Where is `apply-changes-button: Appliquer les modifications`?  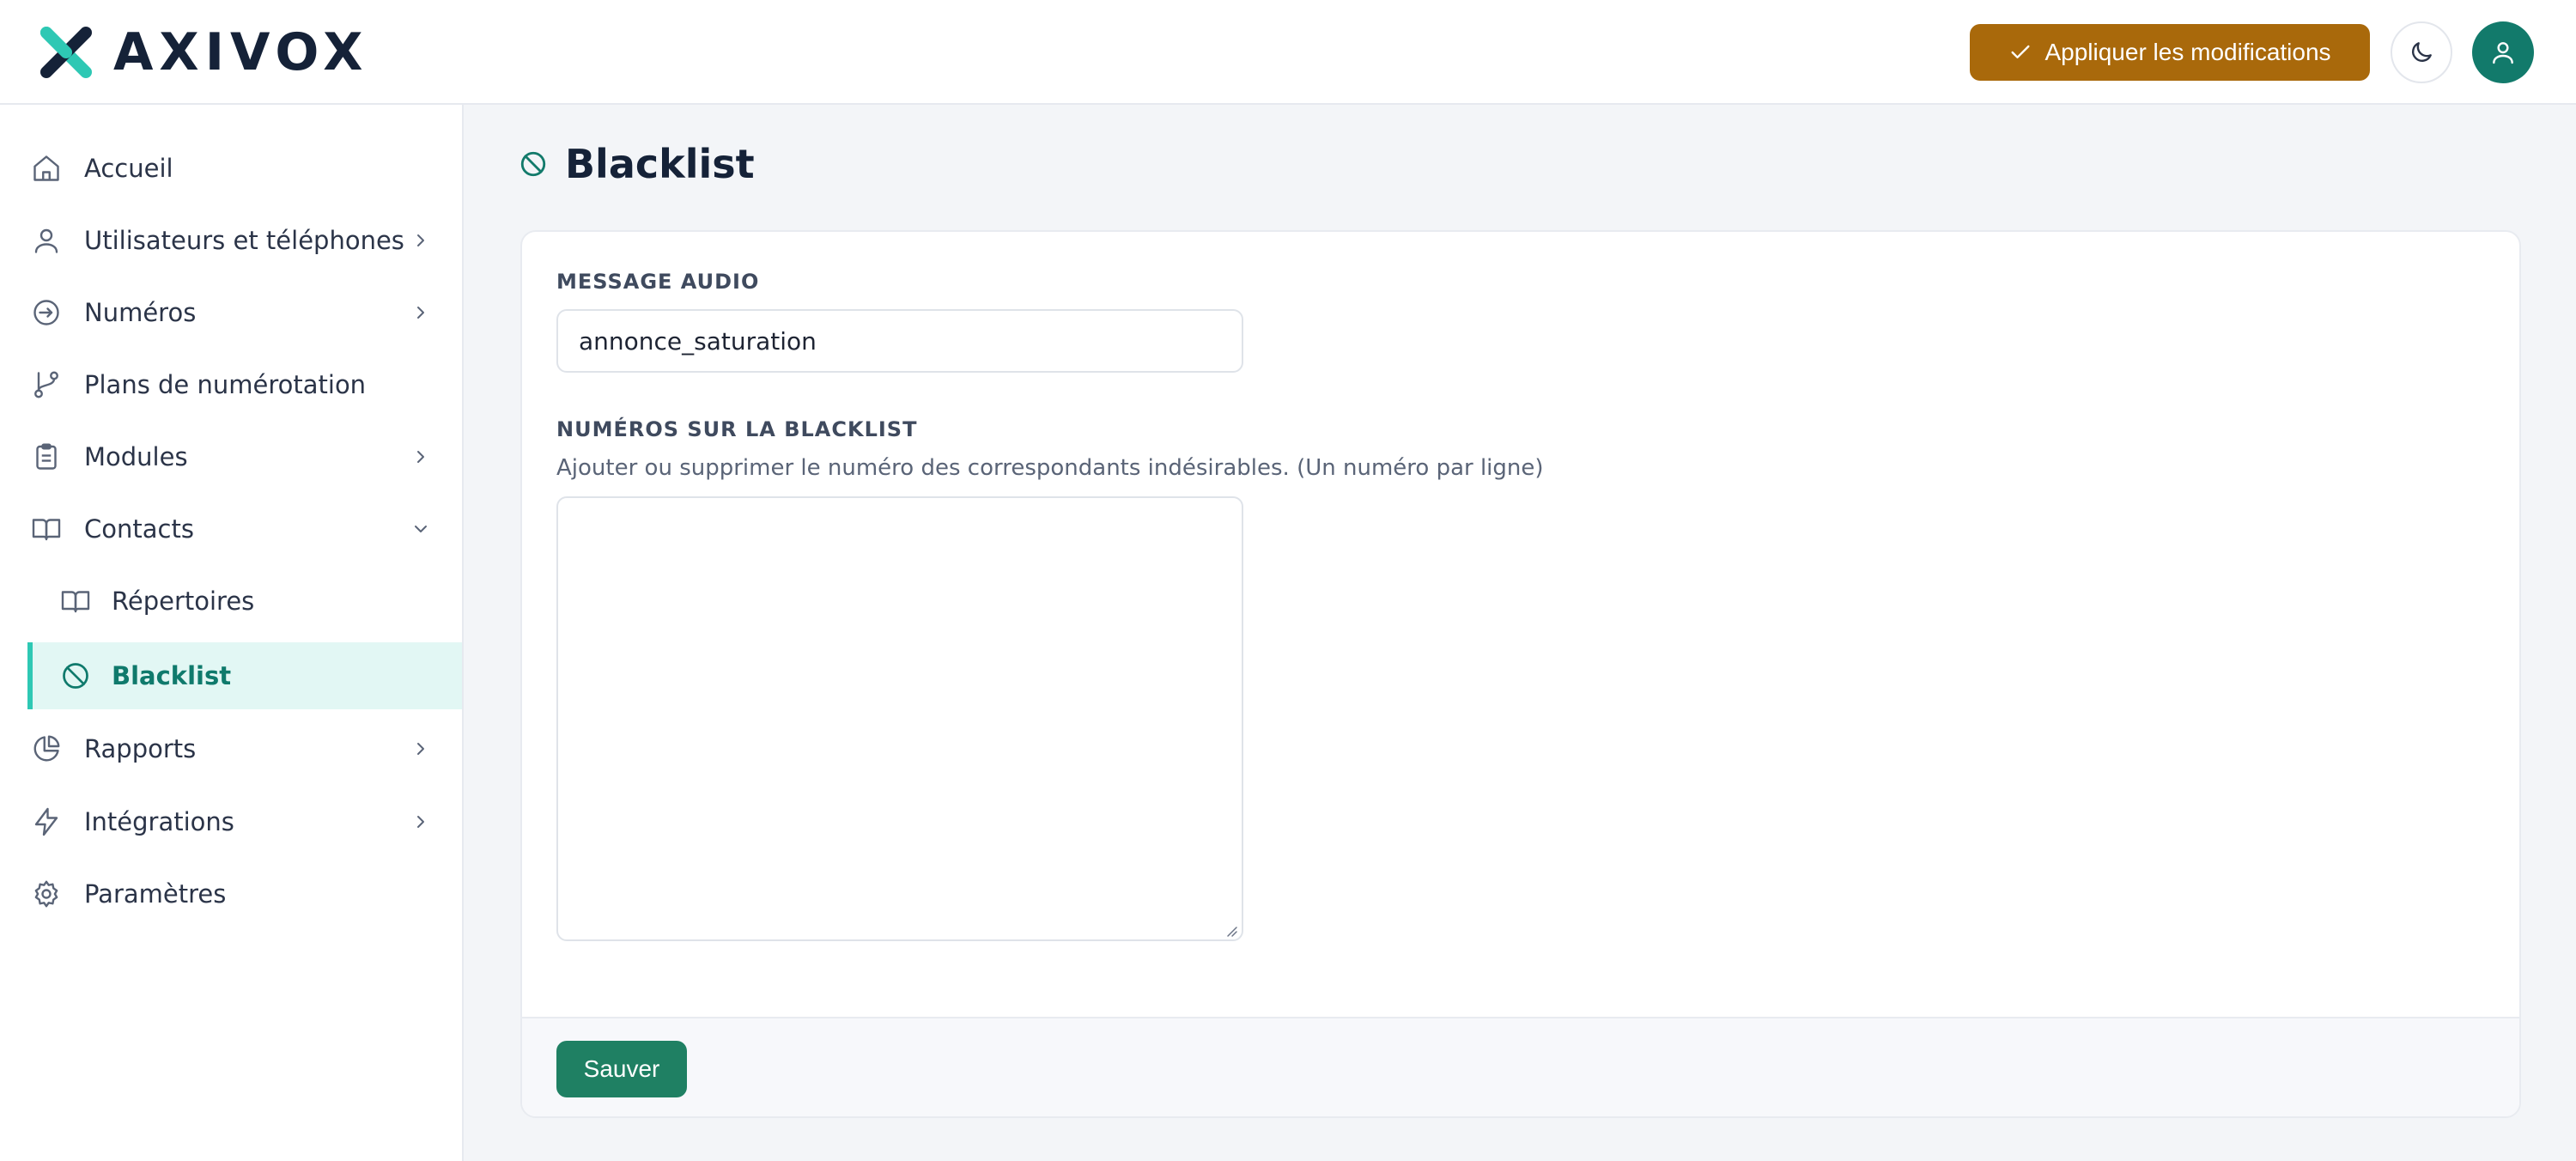 apply-changes-button: Appliquer les modifications is located at coordinates (2170, 52).